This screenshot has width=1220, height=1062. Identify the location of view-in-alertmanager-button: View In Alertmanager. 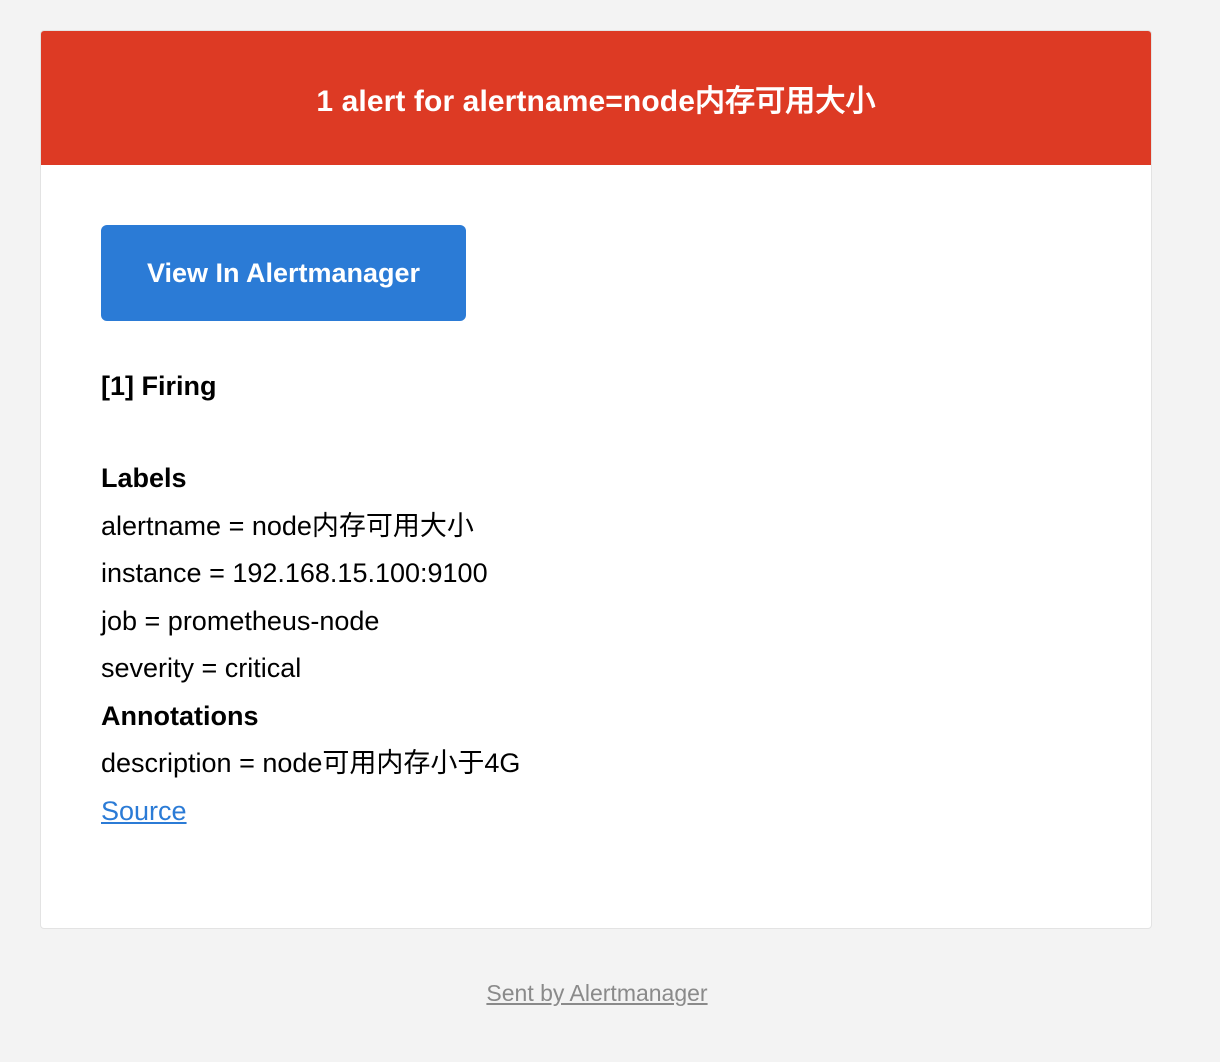
(283, 273).